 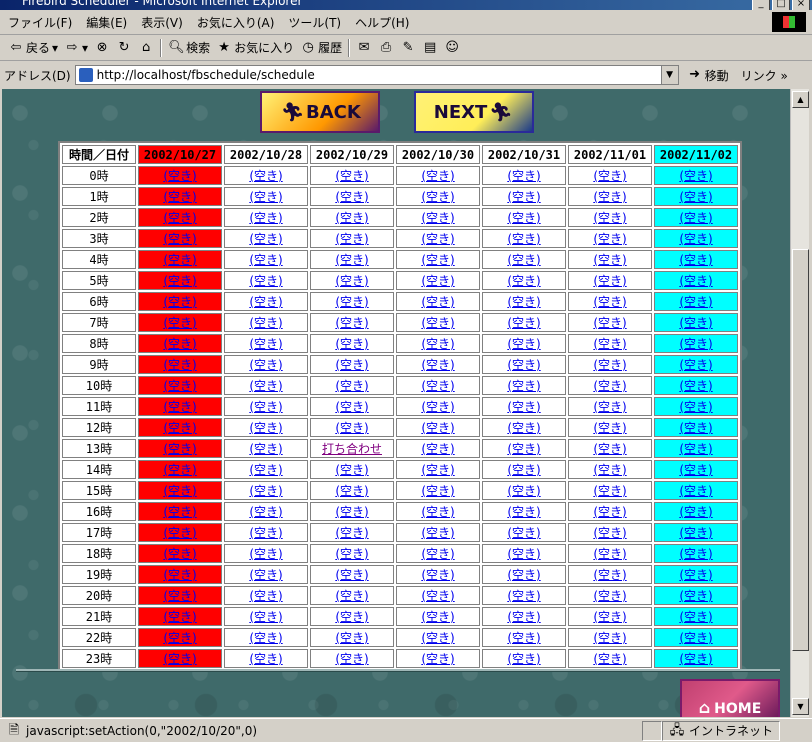 I want to click on address-dropdown-icon: ▼, so click(x=669, y=75).